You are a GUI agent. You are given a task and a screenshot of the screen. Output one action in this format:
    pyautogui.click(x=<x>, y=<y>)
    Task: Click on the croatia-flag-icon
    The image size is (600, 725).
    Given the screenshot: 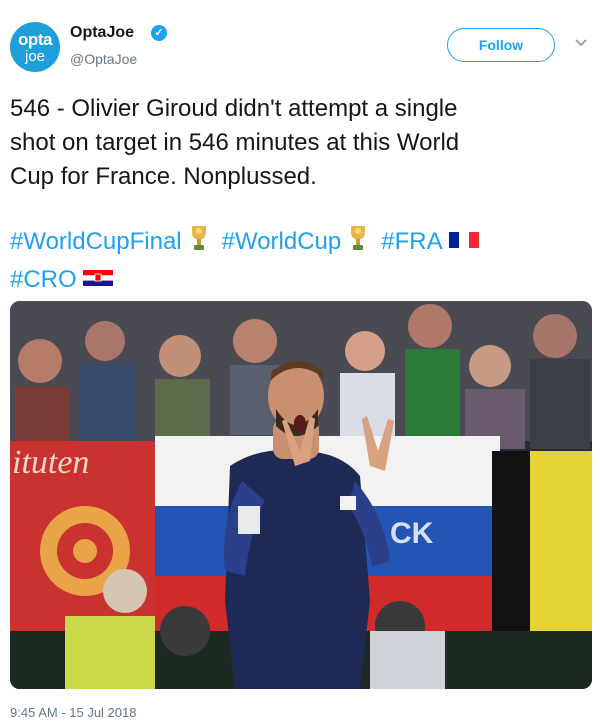 What is the action you would take?
    pyautogui.click(x=97, y=279)
    